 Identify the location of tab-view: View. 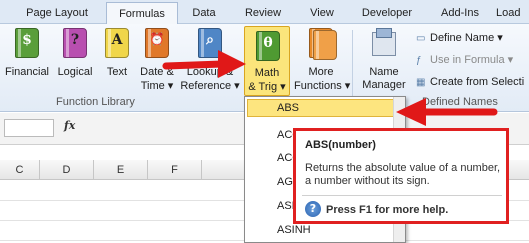
(322, 13).